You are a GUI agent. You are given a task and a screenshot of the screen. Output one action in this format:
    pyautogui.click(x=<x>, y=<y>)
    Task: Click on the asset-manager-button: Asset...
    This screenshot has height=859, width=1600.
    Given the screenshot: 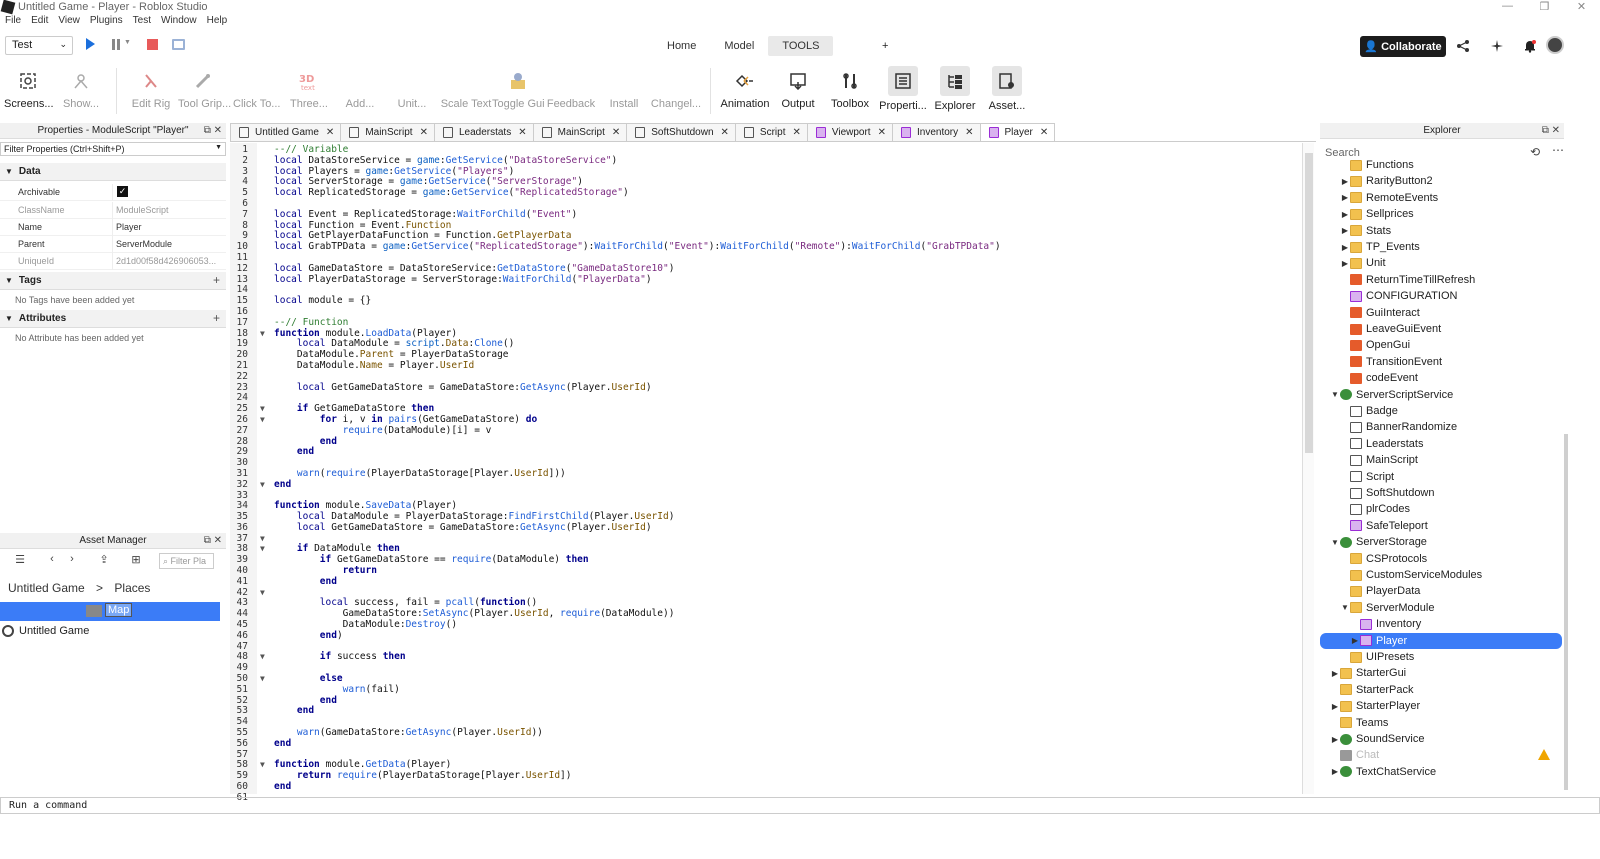 What is the action you would take?
    pyautogui.click(x=1007, y=91)
    